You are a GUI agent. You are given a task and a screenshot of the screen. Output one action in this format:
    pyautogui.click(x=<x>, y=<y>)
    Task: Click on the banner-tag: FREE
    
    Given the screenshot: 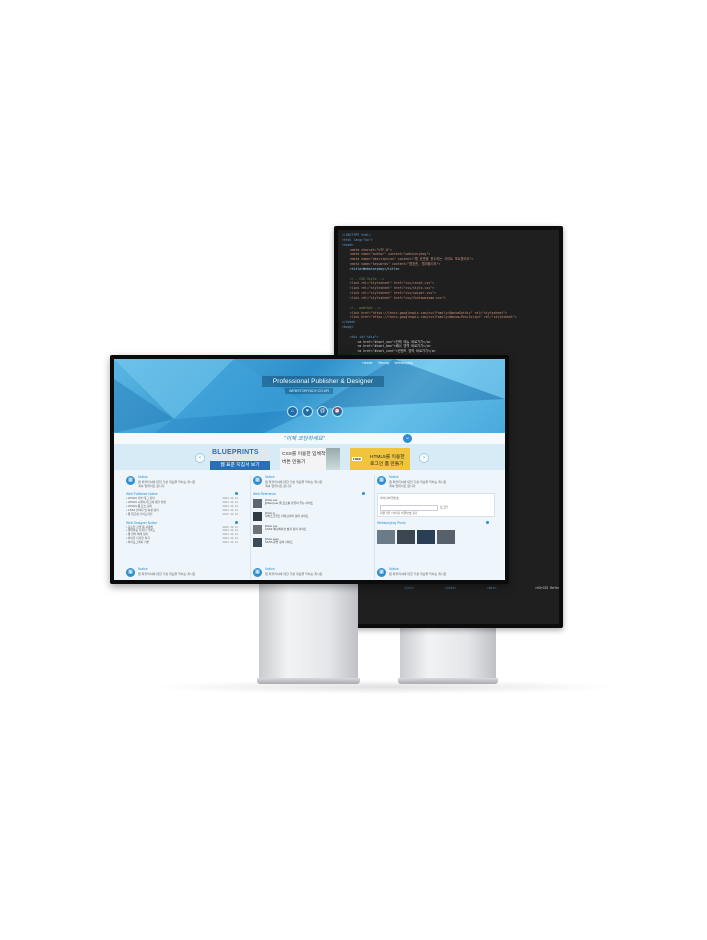 What is the action you would take?
    pyautogui.click(x=357, y=459)
    